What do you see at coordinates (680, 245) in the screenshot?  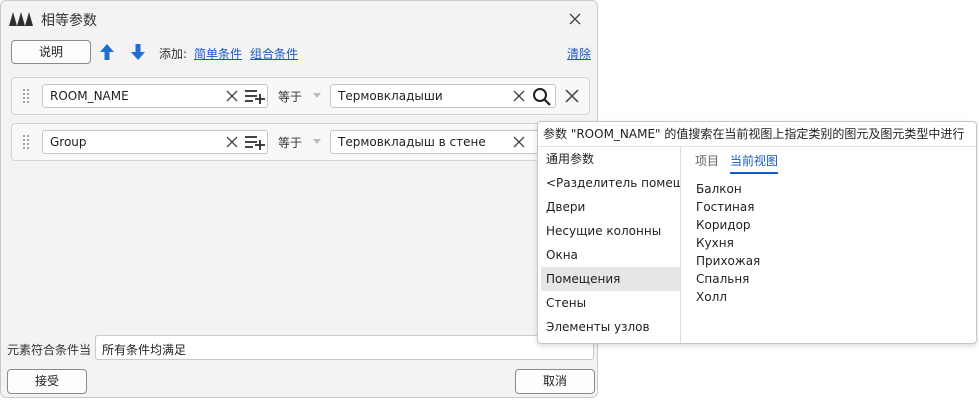 I see `divider` at bounding box center [680, 245].